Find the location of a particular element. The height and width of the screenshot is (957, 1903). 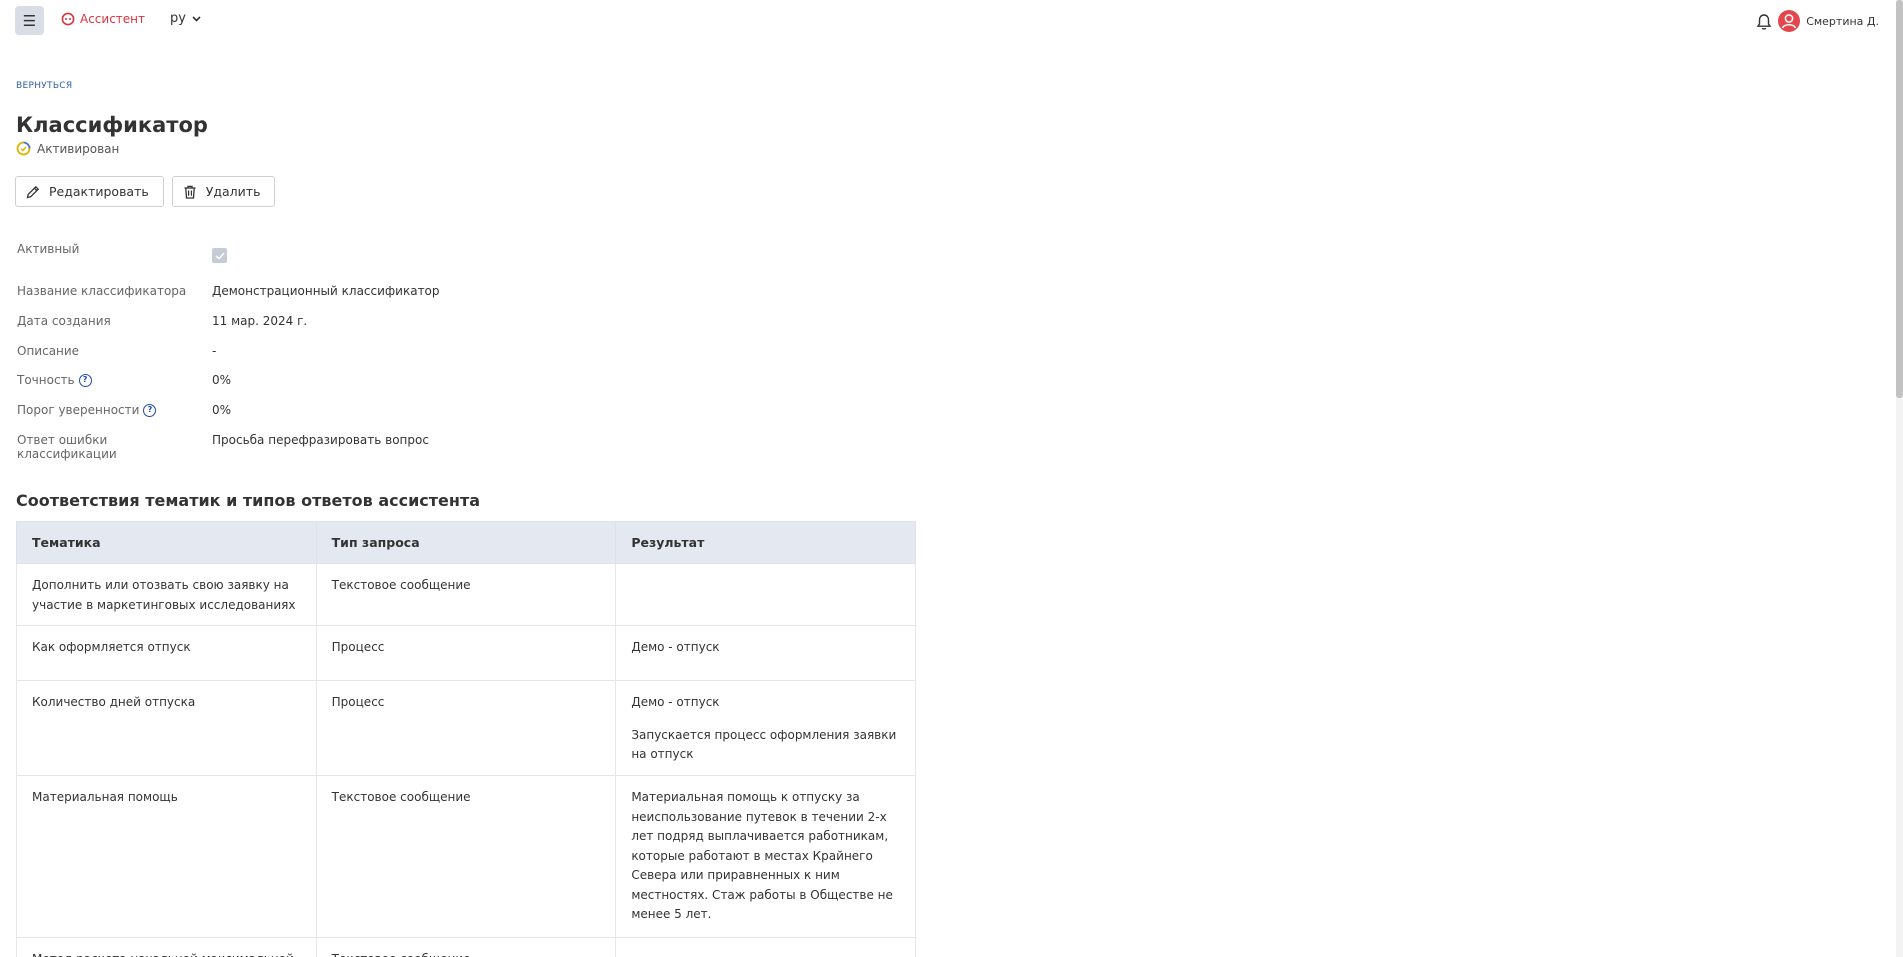

column-header-topic: Тематика is located at coordinates (166, 542).